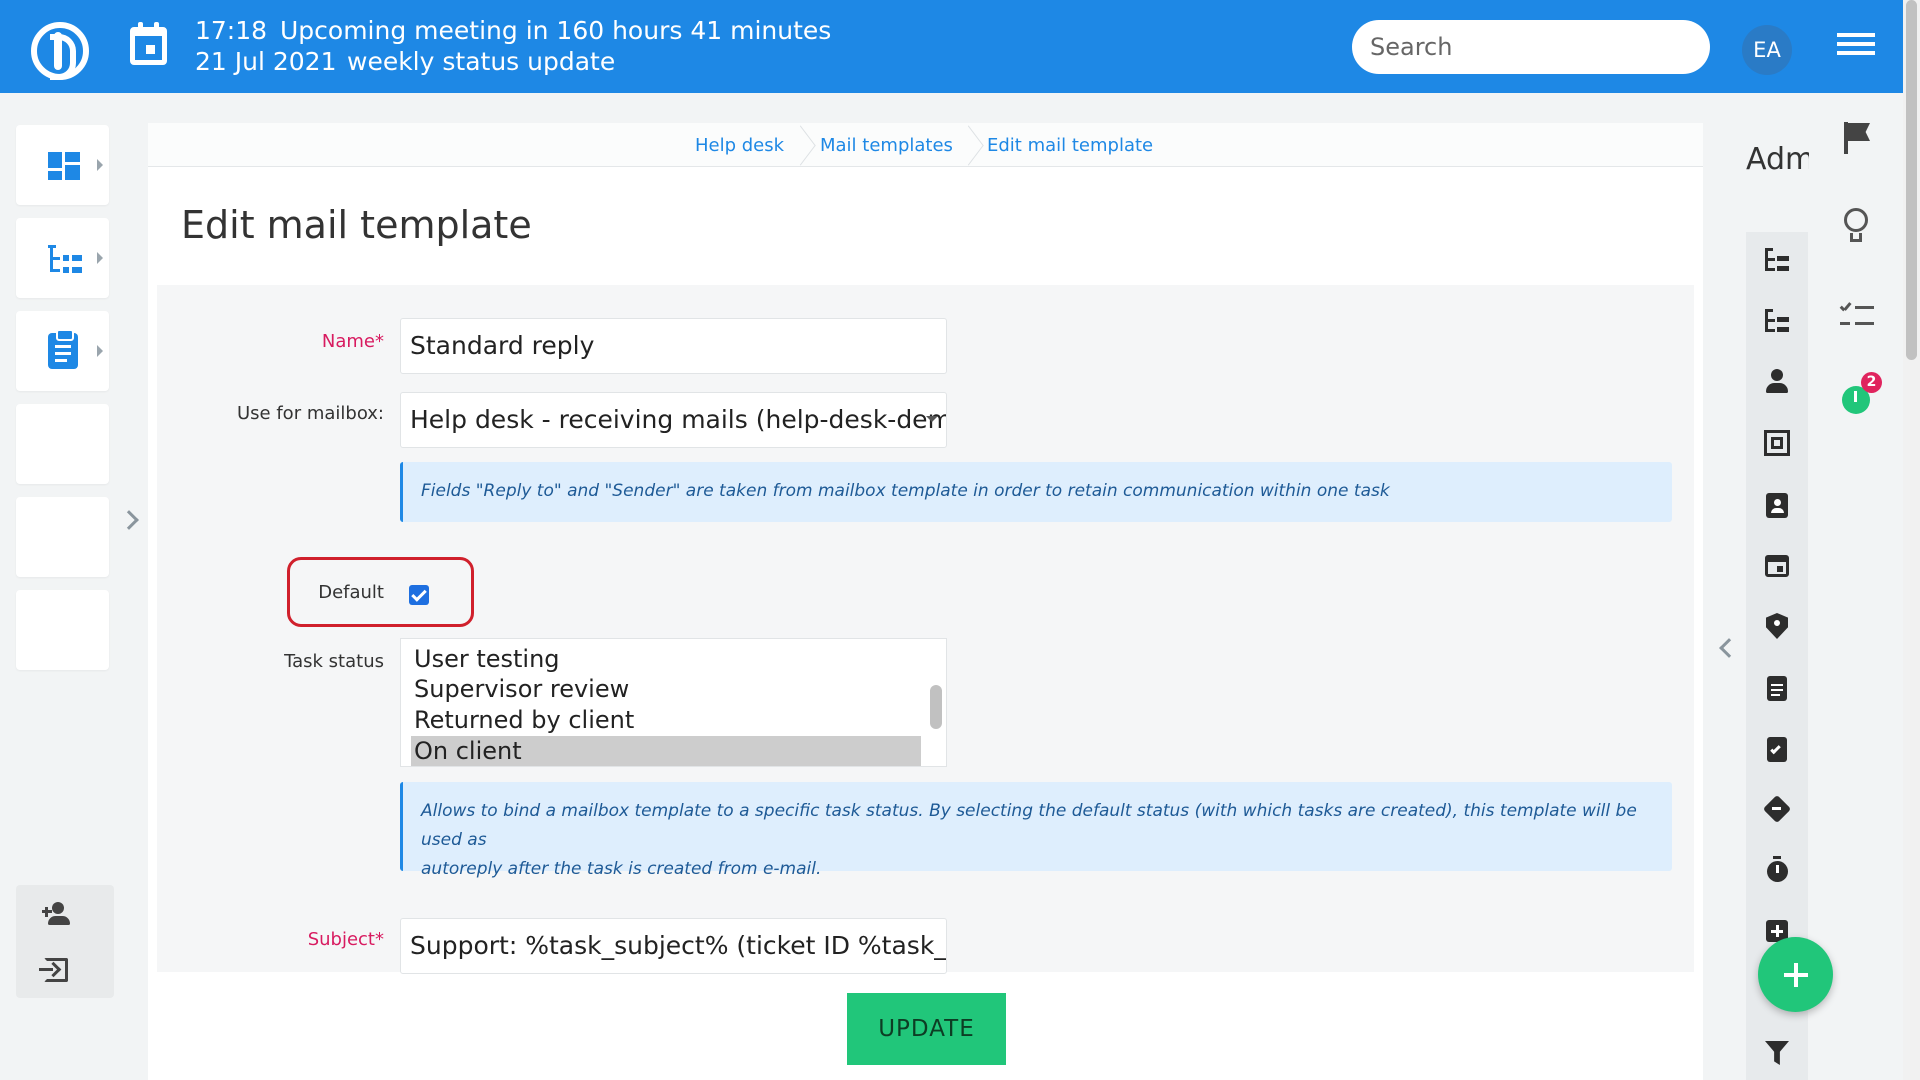  Describe the element at coordinates (231, 30) in the screenshot. I see `meeting-time: 17:18` at that location.